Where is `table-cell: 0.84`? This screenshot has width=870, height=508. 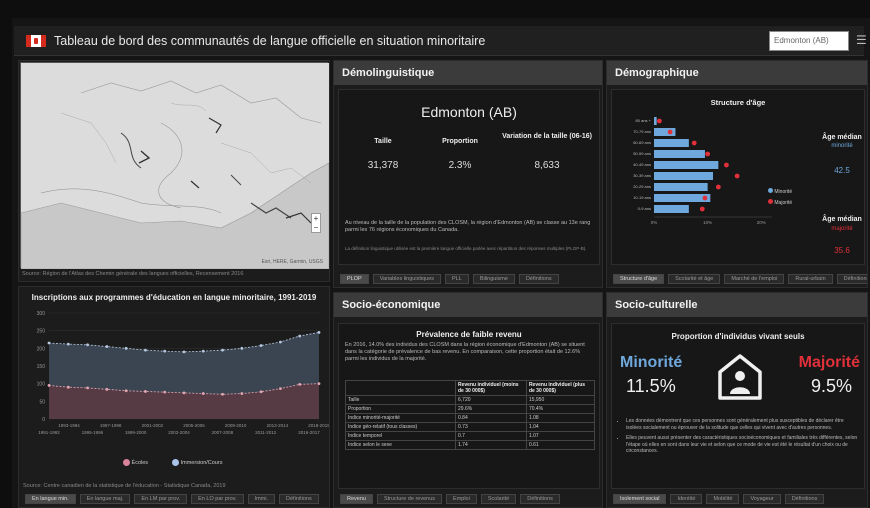 table-cell: 0.84 is located at coordinates (491, 418).